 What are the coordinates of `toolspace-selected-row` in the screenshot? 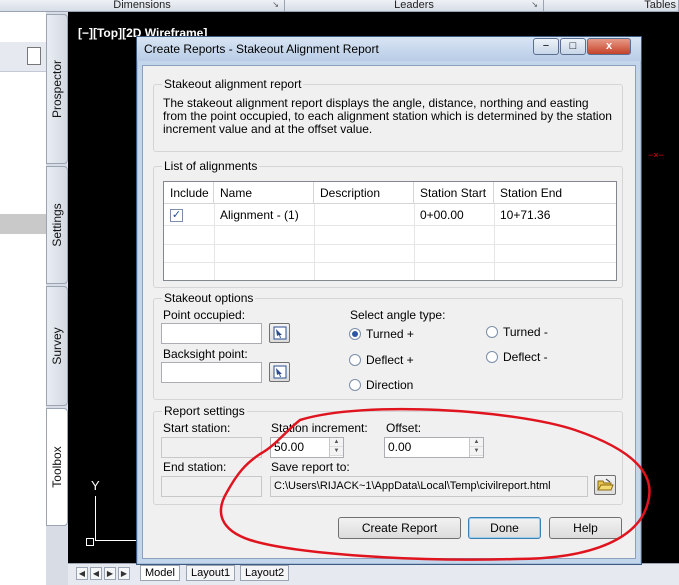 It's located at (23, 224).